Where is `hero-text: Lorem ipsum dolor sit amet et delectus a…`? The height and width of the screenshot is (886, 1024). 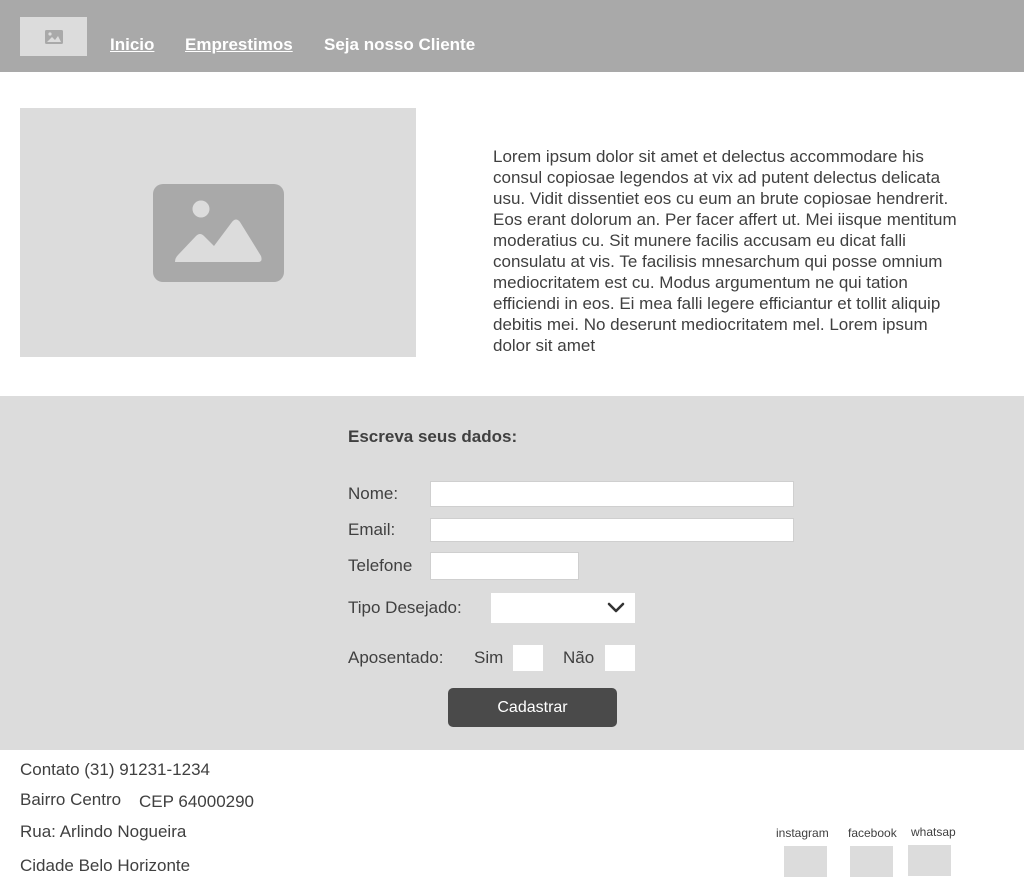 hero-text: Lorem ipsum dolor sit amet et delectus a… is located at coordinates (725, 251).